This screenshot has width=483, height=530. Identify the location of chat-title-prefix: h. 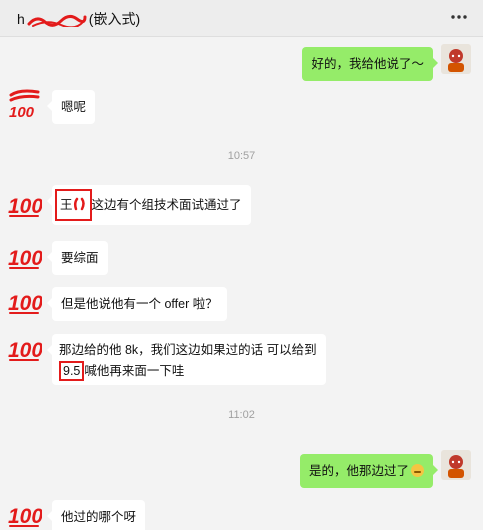
(21, 19).